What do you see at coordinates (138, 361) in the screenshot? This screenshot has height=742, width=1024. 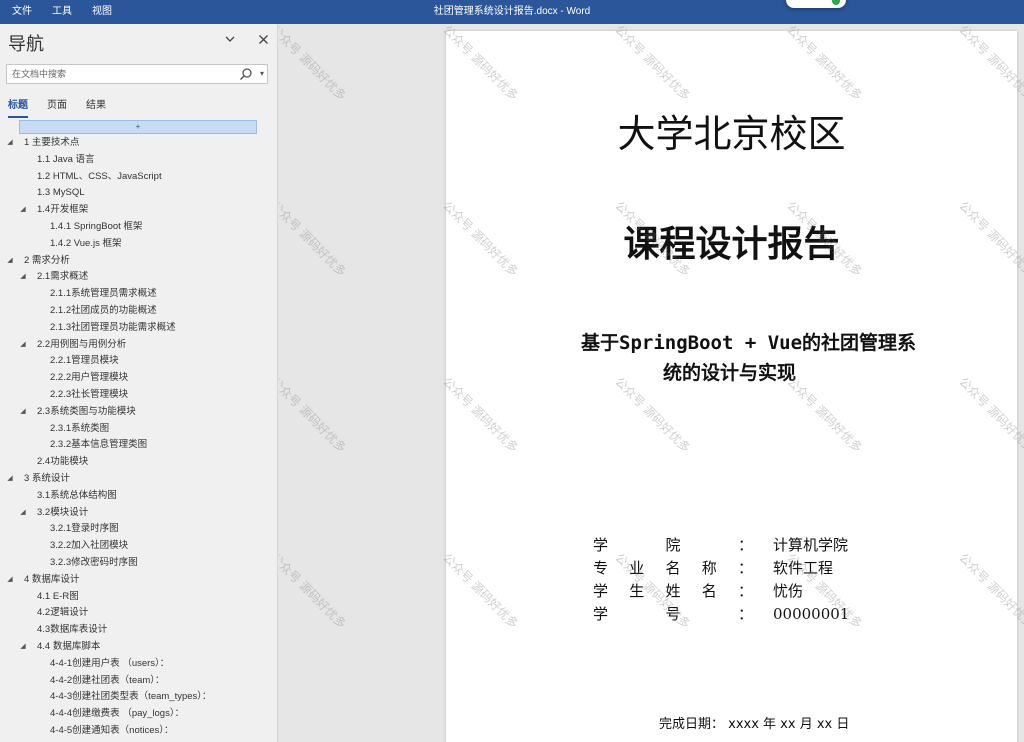 I see `toc-item: 2.2.1管理员模块` at bounding box center [138, 361].